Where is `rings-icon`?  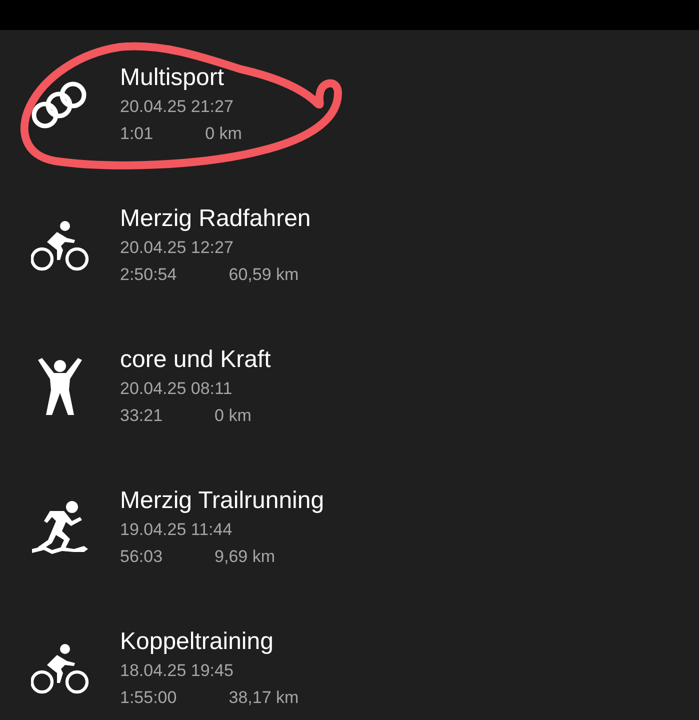
rings-icon is located at coordinates (60, 104).